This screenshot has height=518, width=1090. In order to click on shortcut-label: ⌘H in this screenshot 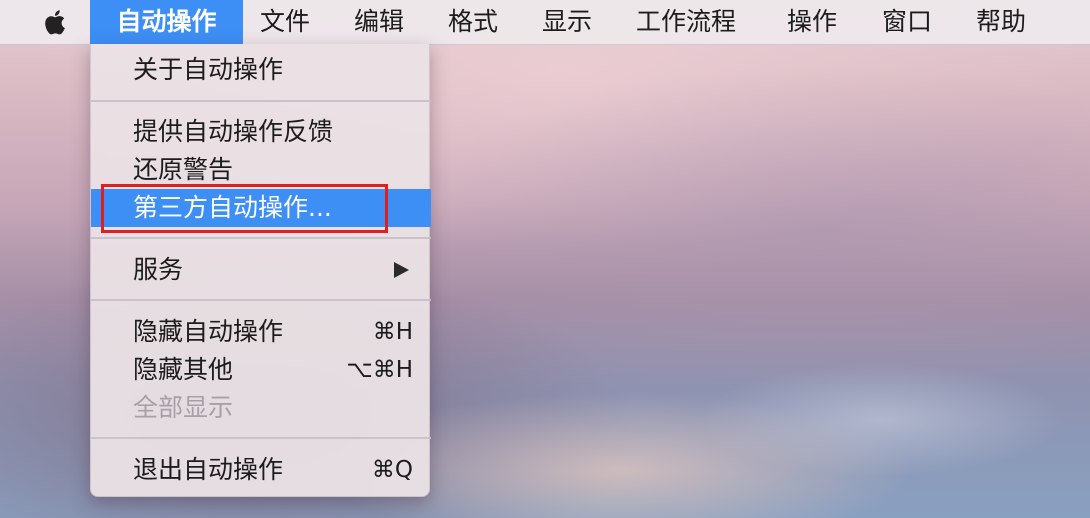, I will do `click(392, 332)`.